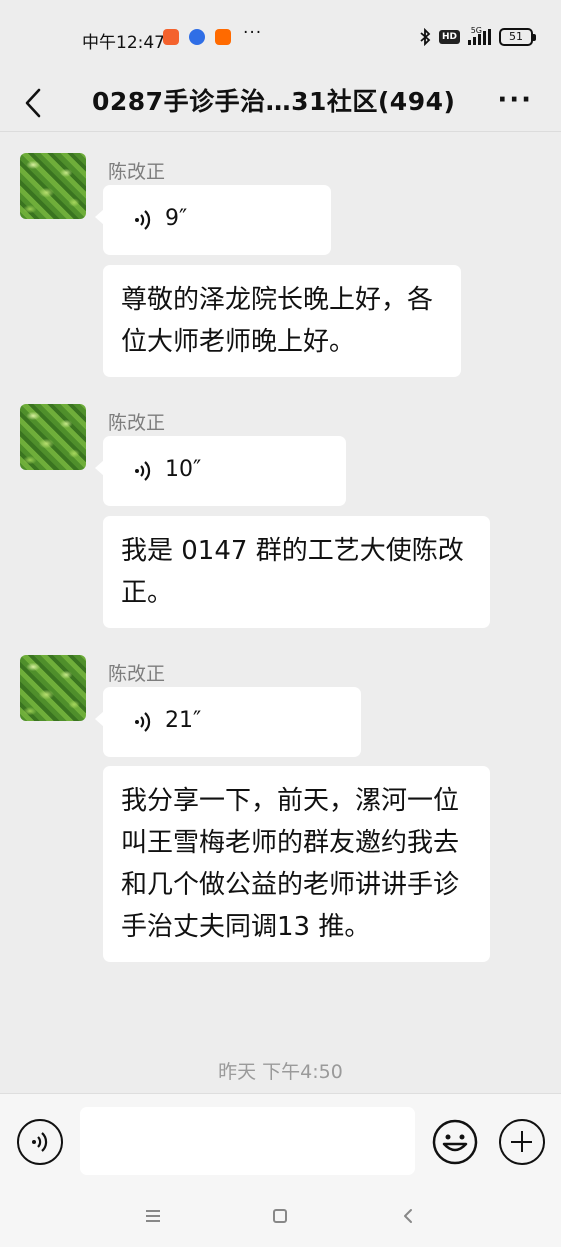 The image size is (561, 1247). I want to click on voice-toggle-icon, so click(40, 1142).